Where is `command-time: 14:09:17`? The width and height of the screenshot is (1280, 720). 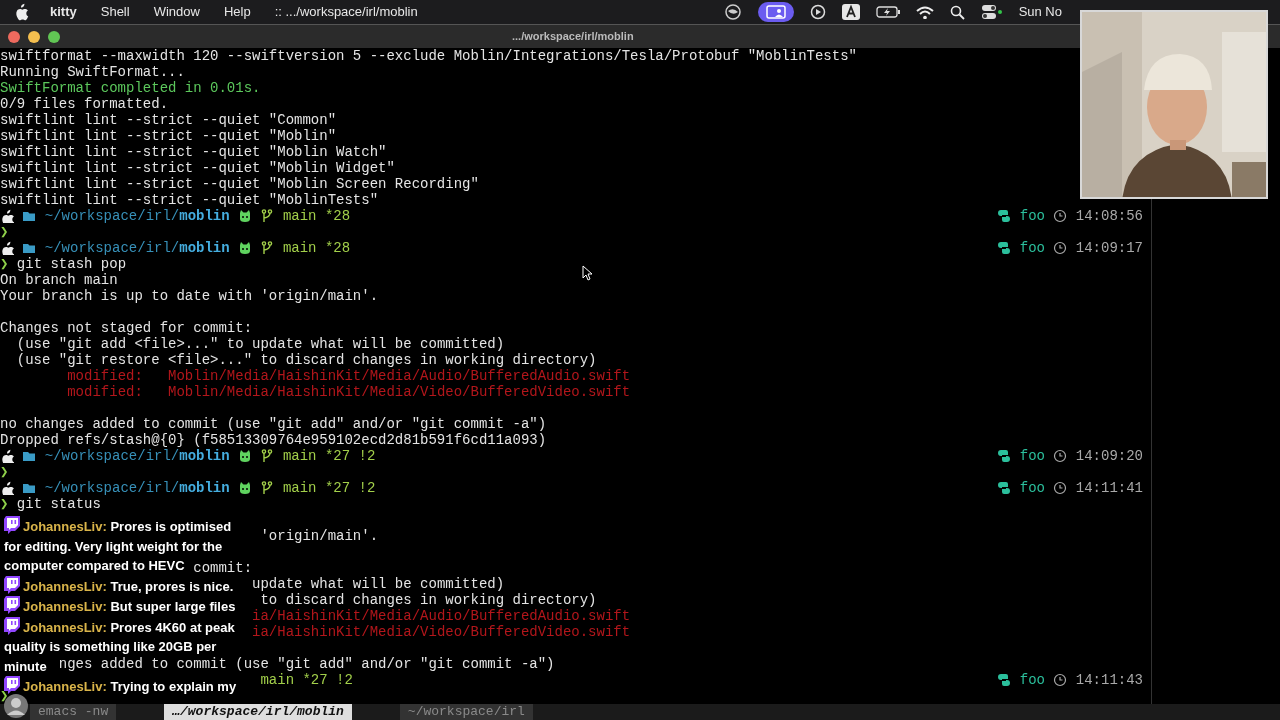
command-time: 14:09:17 is located at coordinates (1109, 248).